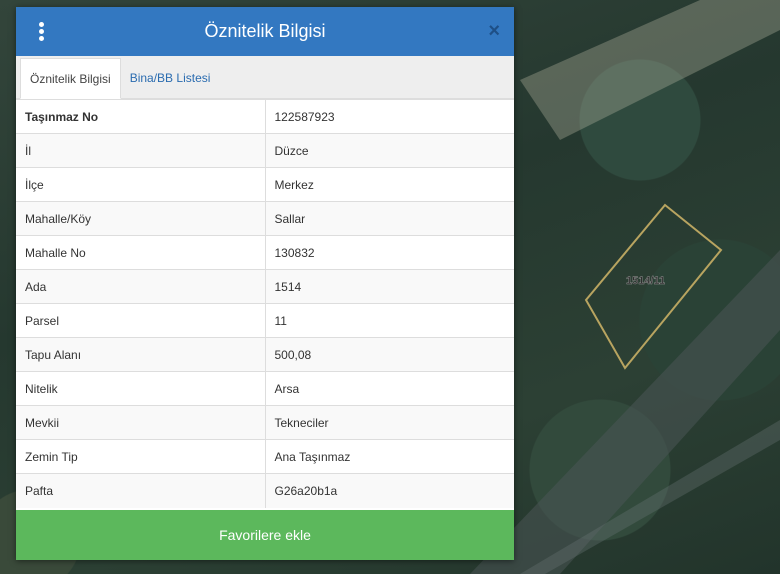  I want to click on attribute-key: Mevkii, so click(141, 422).